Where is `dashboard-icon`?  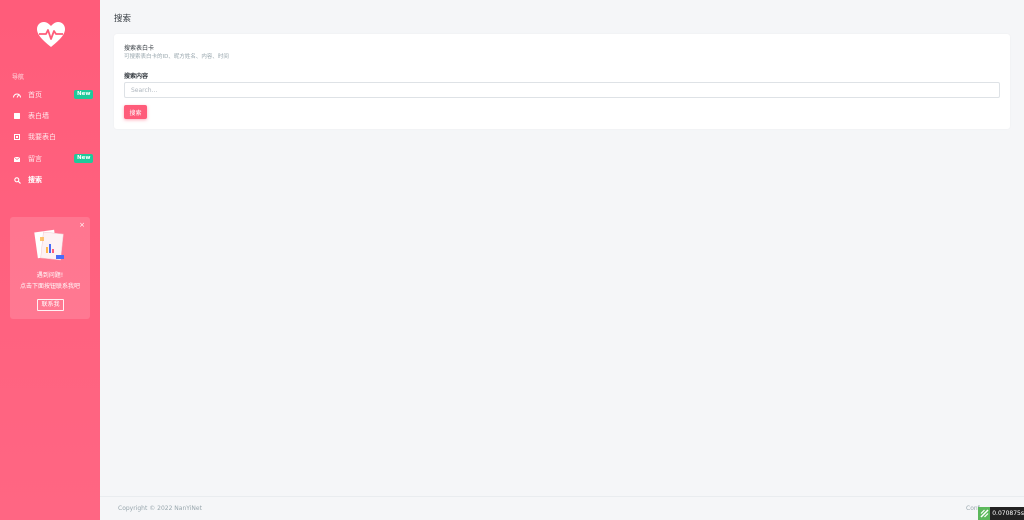
dashboard-icon is located at coordinates (17, 95).